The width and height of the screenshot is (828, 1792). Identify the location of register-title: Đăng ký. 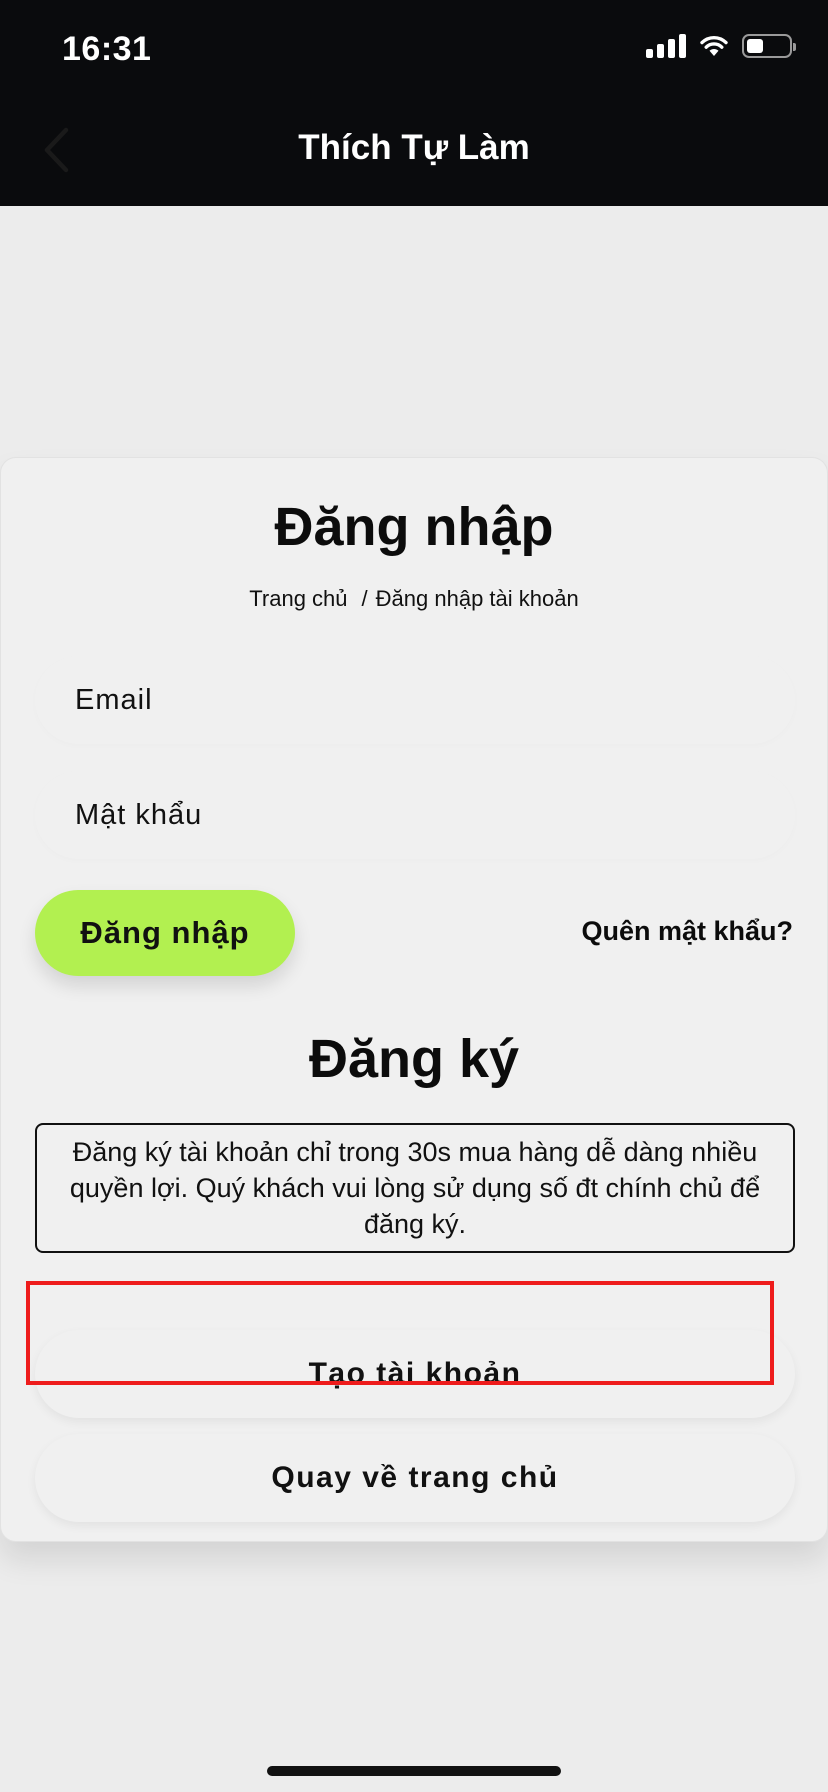
(414, 1059).